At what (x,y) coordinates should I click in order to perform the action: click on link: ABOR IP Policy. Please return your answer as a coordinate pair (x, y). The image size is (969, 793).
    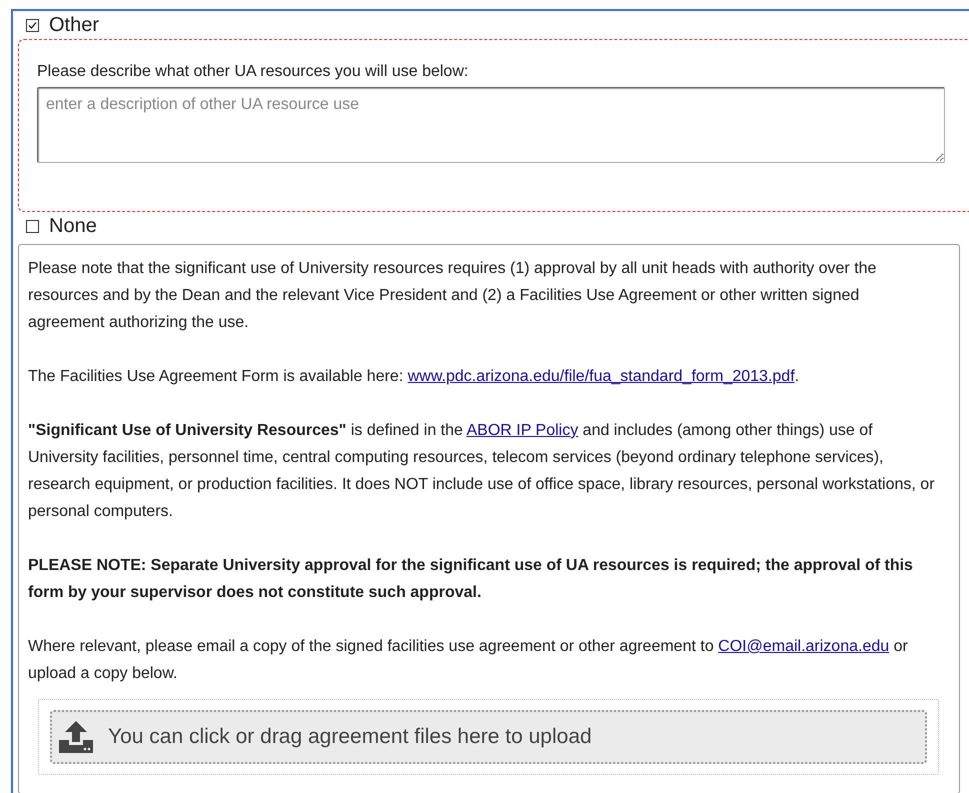
    Looking at the image, I should click on (522, 430).